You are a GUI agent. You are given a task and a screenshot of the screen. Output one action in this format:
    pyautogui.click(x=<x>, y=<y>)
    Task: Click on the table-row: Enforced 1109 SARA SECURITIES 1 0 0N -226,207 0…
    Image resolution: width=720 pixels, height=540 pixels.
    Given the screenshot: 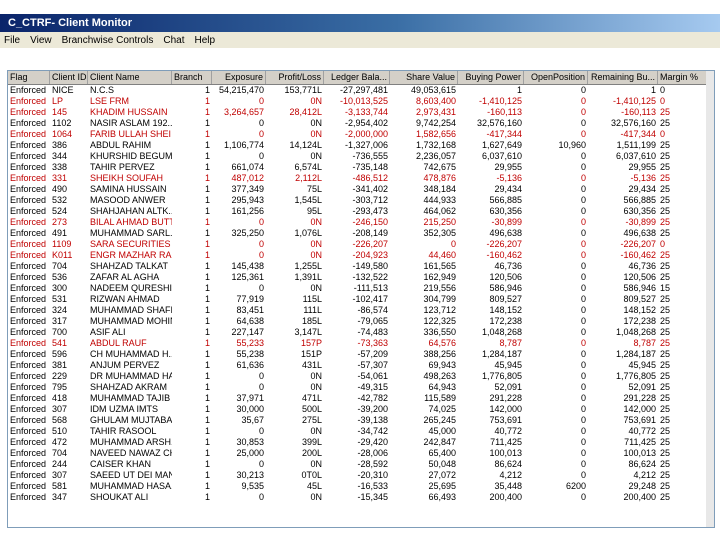 What is the action you would take?
    pyautogui.click(x=361, y=244)
    